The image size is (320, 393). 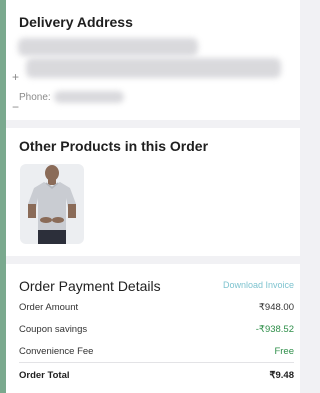 I want to click on convenience-fee-row: Convenience Fee Free, so click(x=156, y=353).